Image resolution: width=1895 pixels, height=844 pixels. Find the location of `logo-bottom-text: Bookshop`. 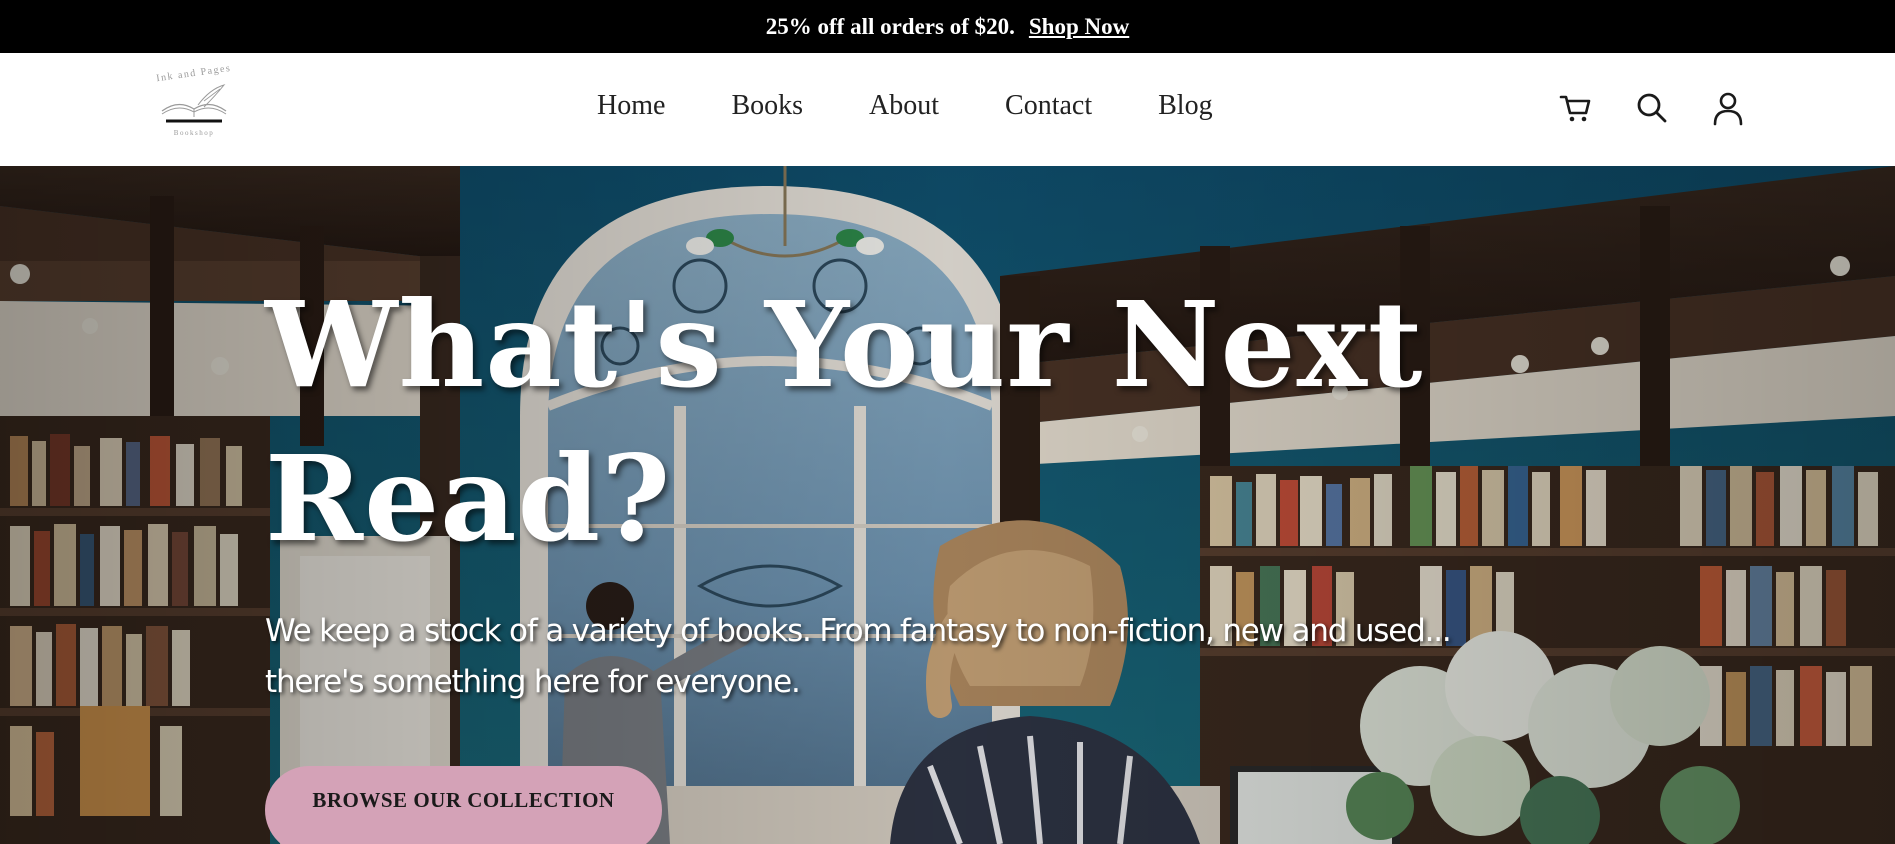

logo-bottom-text: Bookshop is located at coordinates (194, 133).